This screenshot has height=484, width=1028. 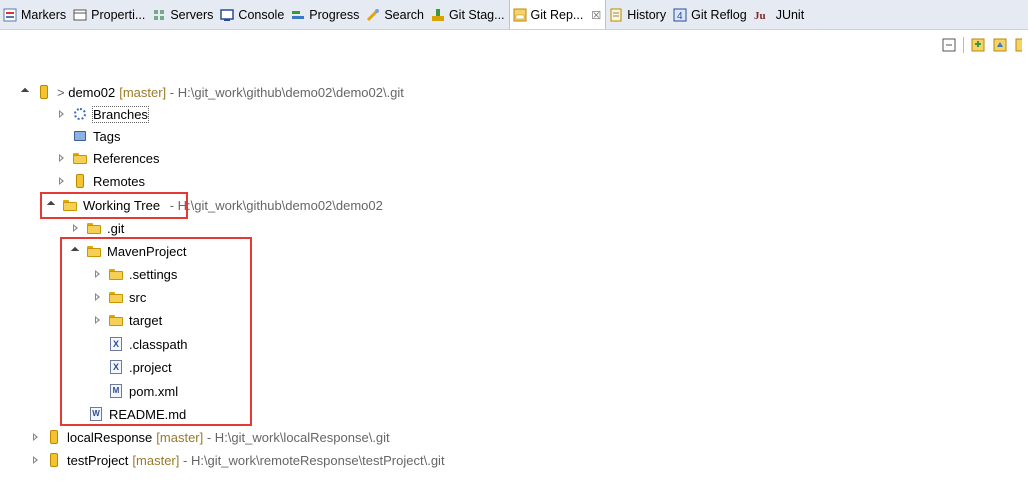 I want to click on tags-icon, so click(x=80, y=136).